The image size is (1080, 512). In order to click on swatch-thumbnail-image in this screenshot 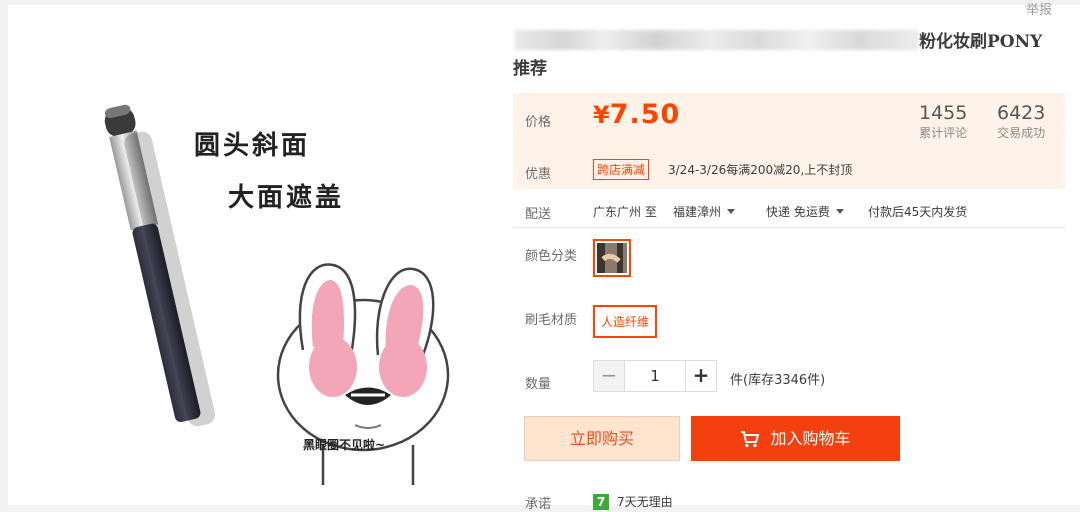, I will do `click(612, 258)`.